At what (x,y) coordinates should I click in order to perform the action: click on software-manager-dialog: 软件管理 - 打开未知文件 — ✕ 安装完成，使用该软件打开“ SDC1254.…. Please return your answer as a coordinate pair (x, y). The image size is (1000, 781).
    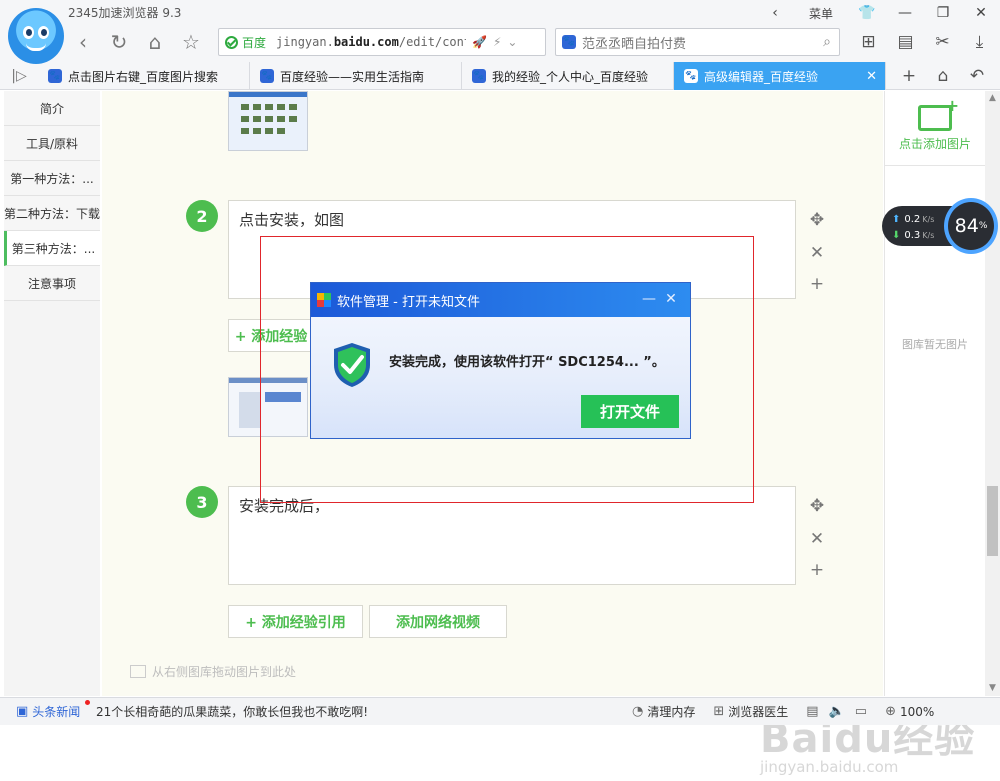
    Looking at the image, I should click on (500, 360).